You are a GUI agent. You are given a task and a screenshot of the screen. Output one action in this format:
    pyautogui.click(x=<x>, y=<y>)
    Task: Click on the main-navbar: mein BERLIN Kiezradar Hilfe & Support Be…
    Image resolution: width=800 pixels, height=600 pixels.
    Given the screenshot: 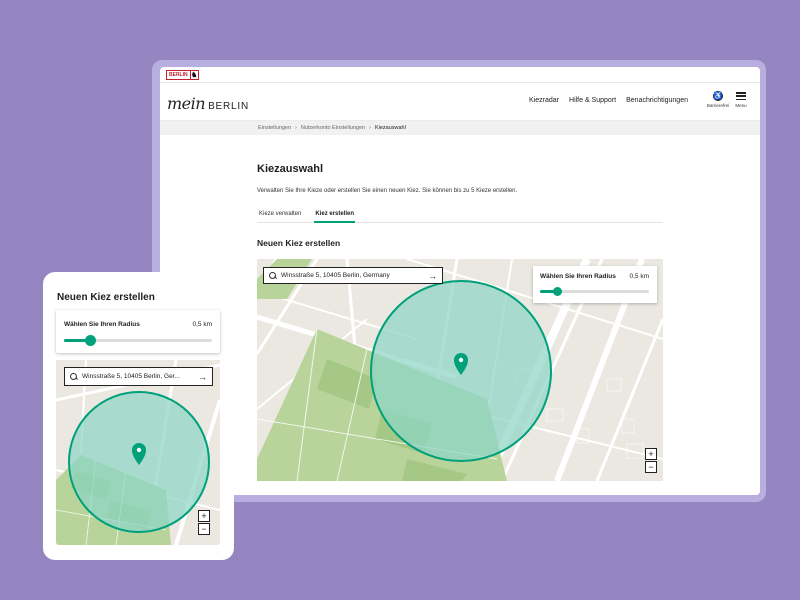 What is the action you would take?
    pyautogui.click(x=460, y=102)
    